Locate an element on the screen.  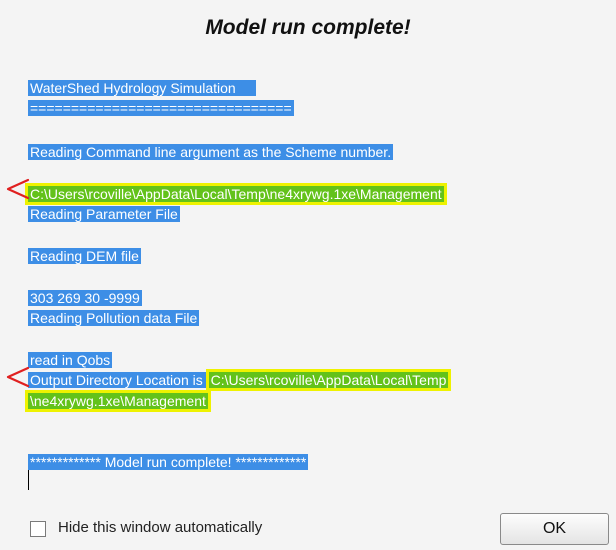
log-text: Reading DEM file is located at coordinates (84, 256).